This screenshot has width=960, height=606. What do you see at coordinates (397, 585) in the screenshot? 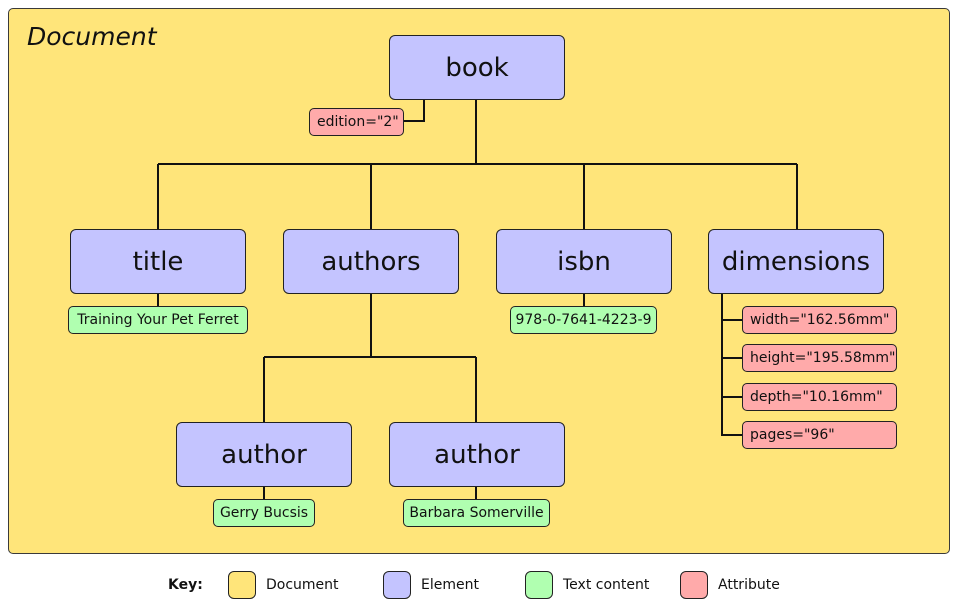
I see `element-swatch` at bounding box center [397, 585].